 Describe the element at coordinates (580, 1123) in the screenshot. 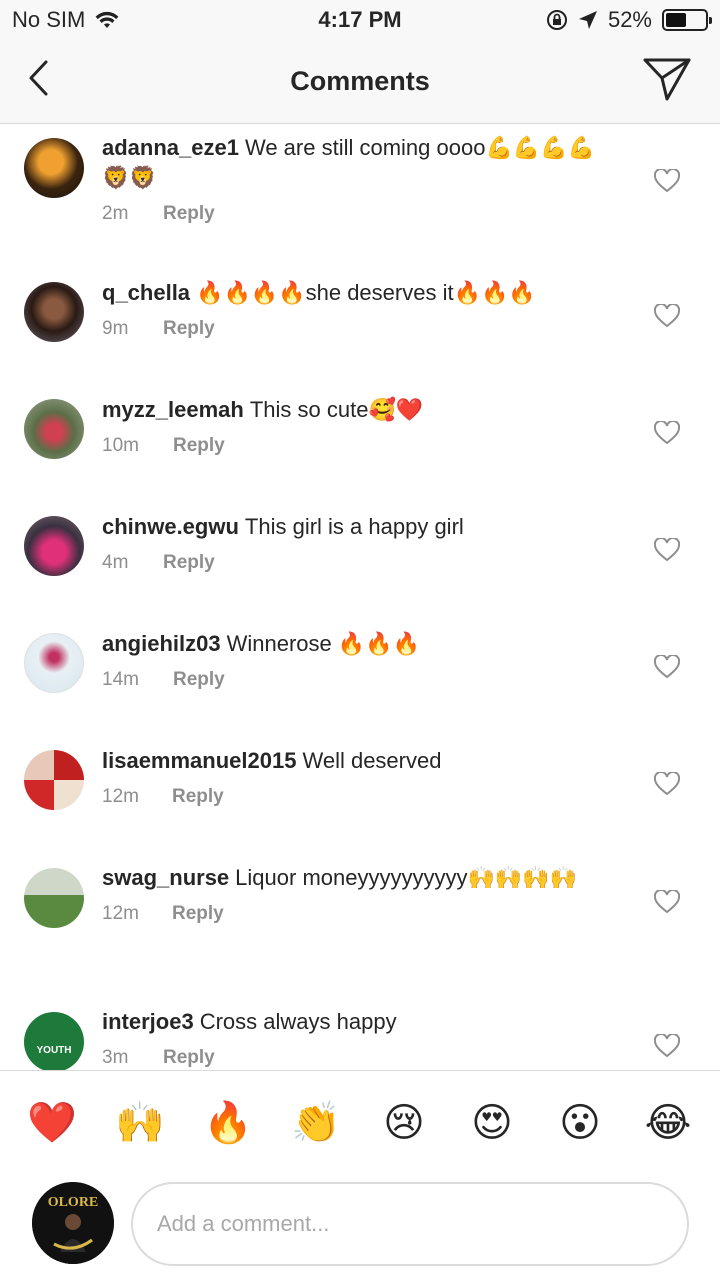

I see `emoji-surprised-button: 😮` at that location.